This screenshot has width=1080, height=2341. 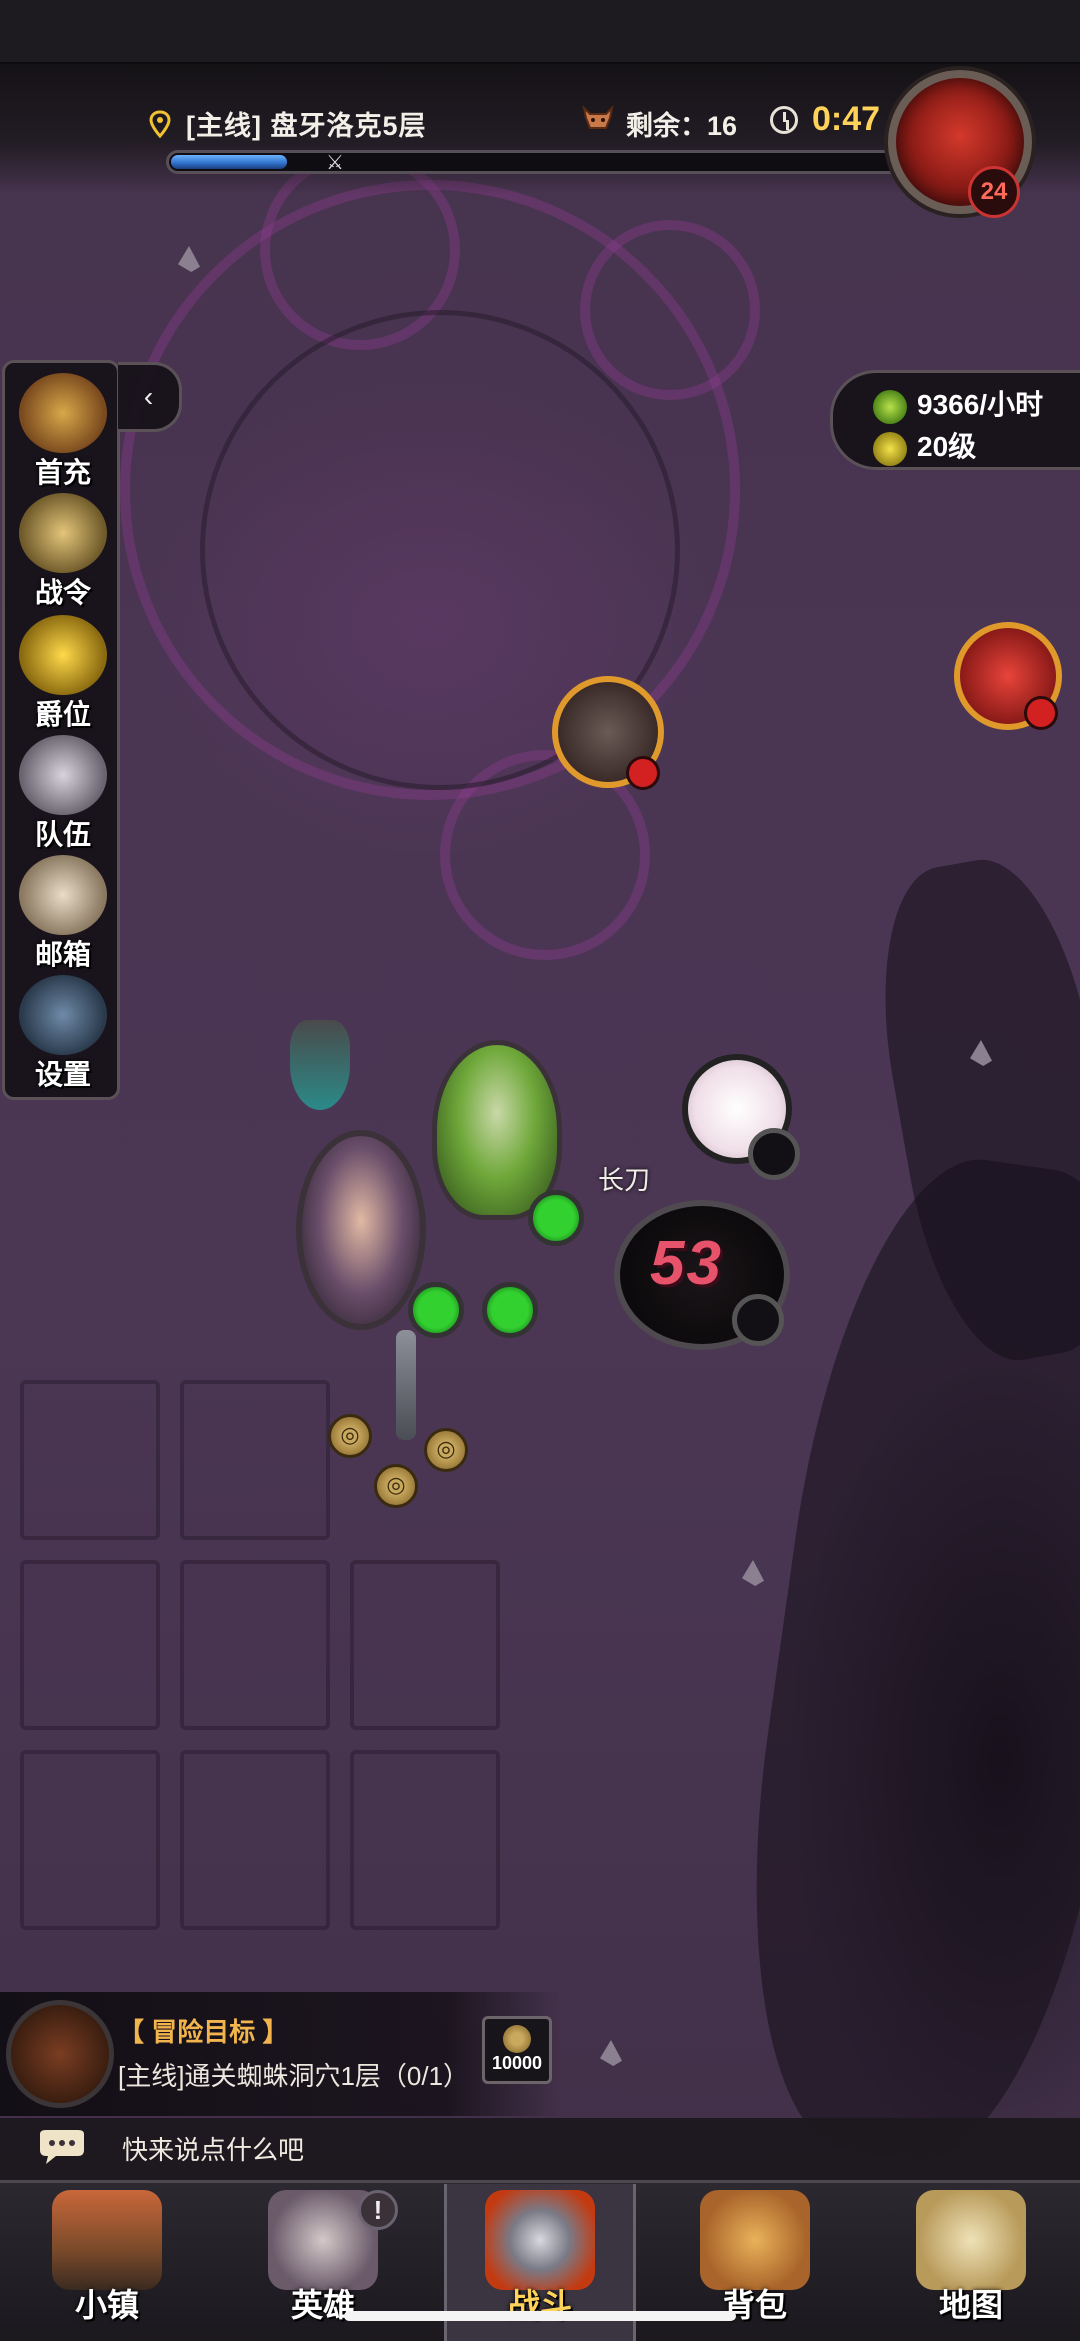 I want to click on backpack-icon, so click(x=755, y=2240).